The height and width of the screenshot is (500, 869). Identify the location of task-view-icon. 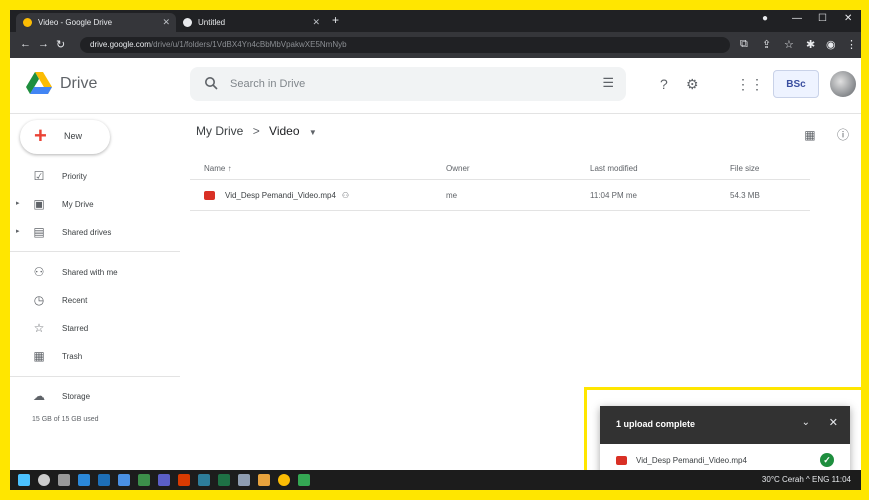
(64, 480).